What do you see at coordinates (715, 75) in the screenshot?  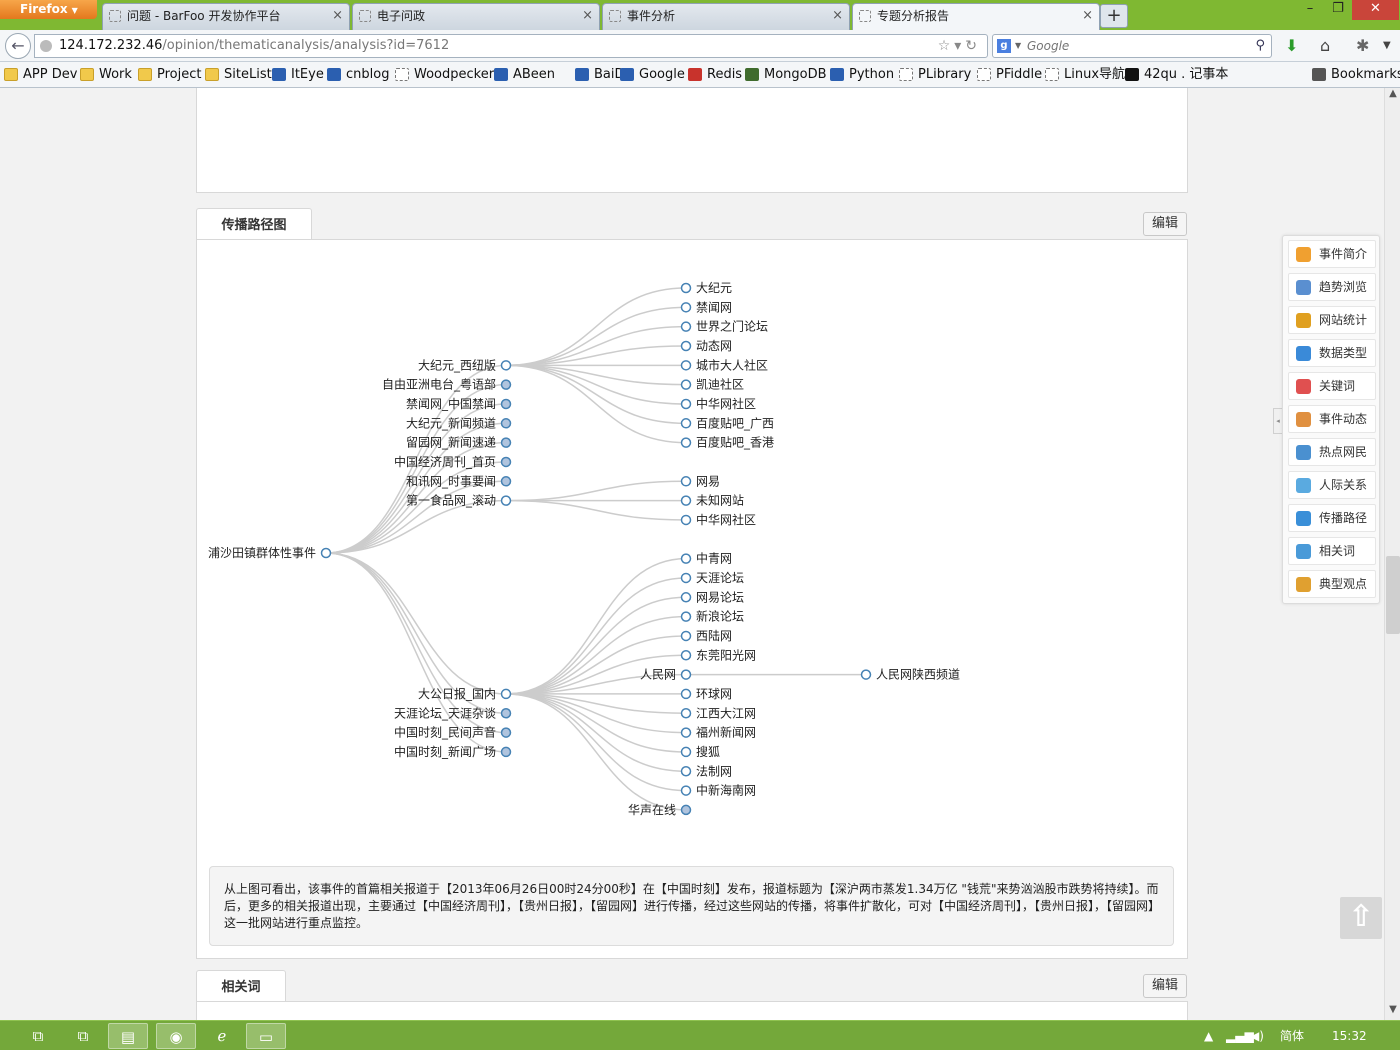 I see `bookmark-item: Redis` at bounding box center [715, 75].